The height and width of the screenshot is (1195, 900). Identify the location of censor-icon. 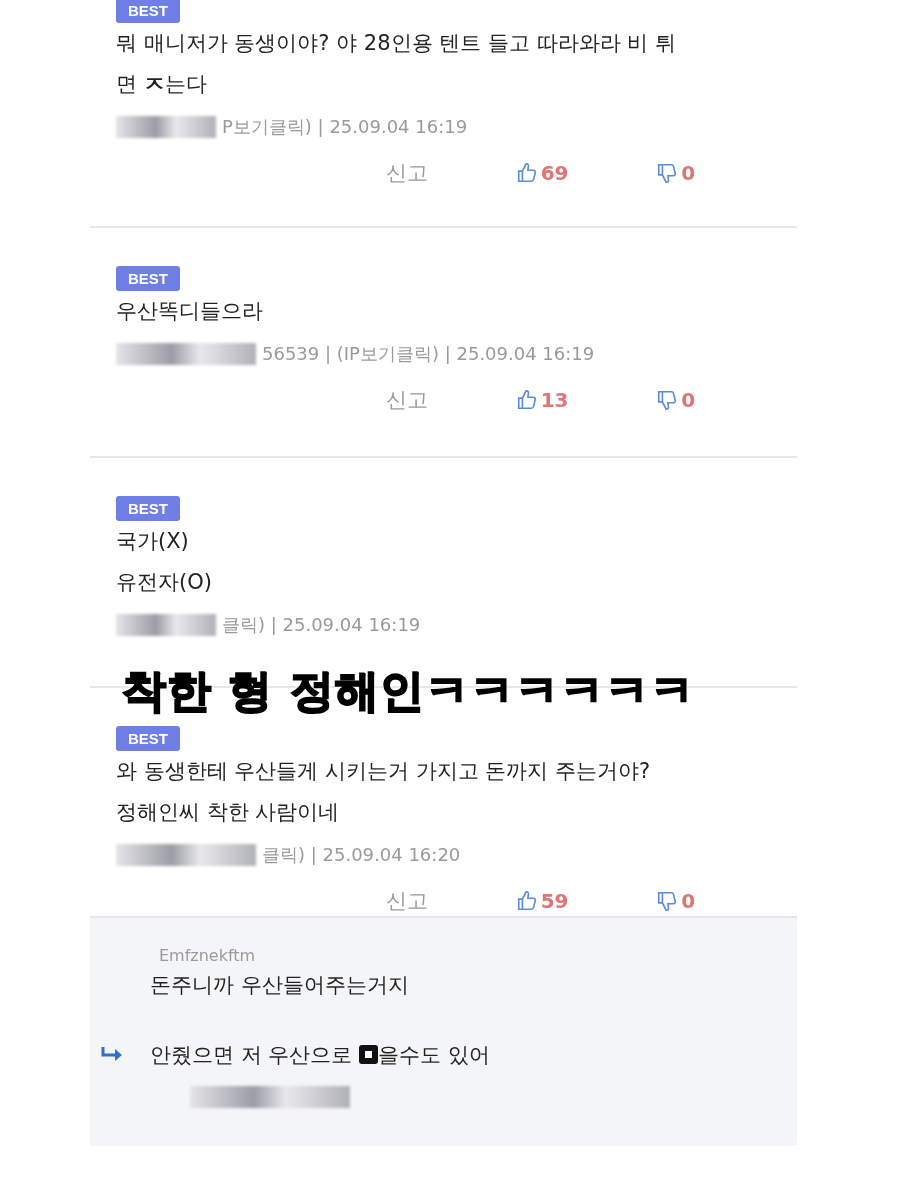
(369, 1054).